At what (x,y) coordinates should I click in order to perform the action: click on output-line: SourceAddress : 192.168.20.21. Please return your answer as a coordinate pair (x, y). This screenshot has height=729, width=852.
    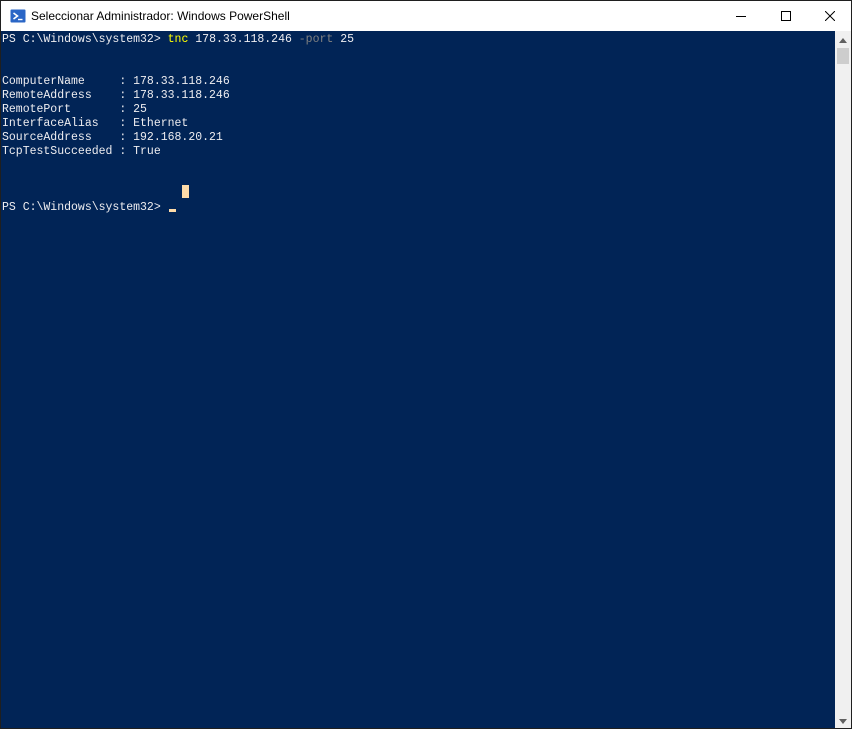
    Looking at the image, I should click on (112, 137).